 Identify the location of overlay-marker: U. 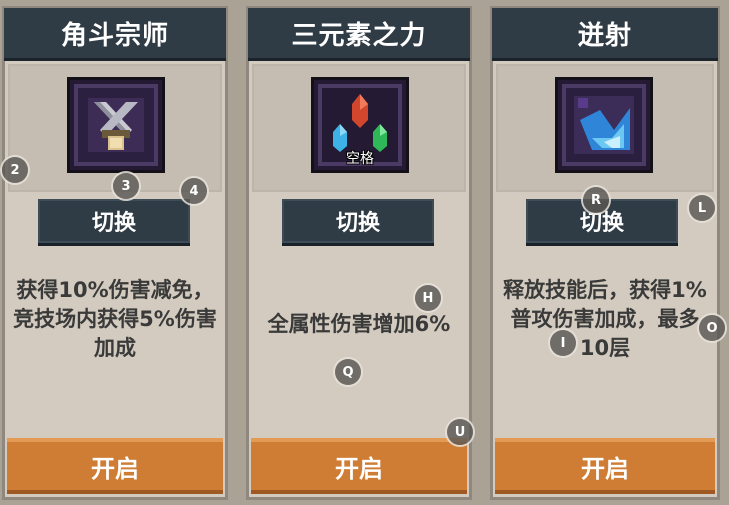
(460, 432).